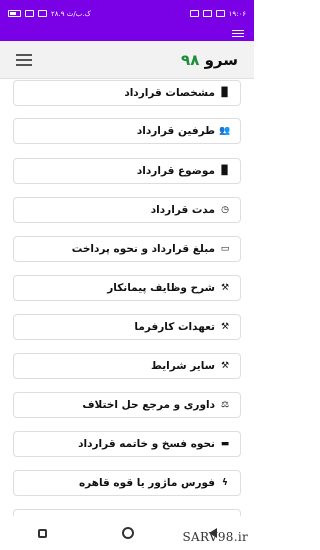 This screenshot has height=550, width=320. Describe the element at coordinates (225, 483) in the screenshot. I see `bolt-icon: ϟ` at that location.